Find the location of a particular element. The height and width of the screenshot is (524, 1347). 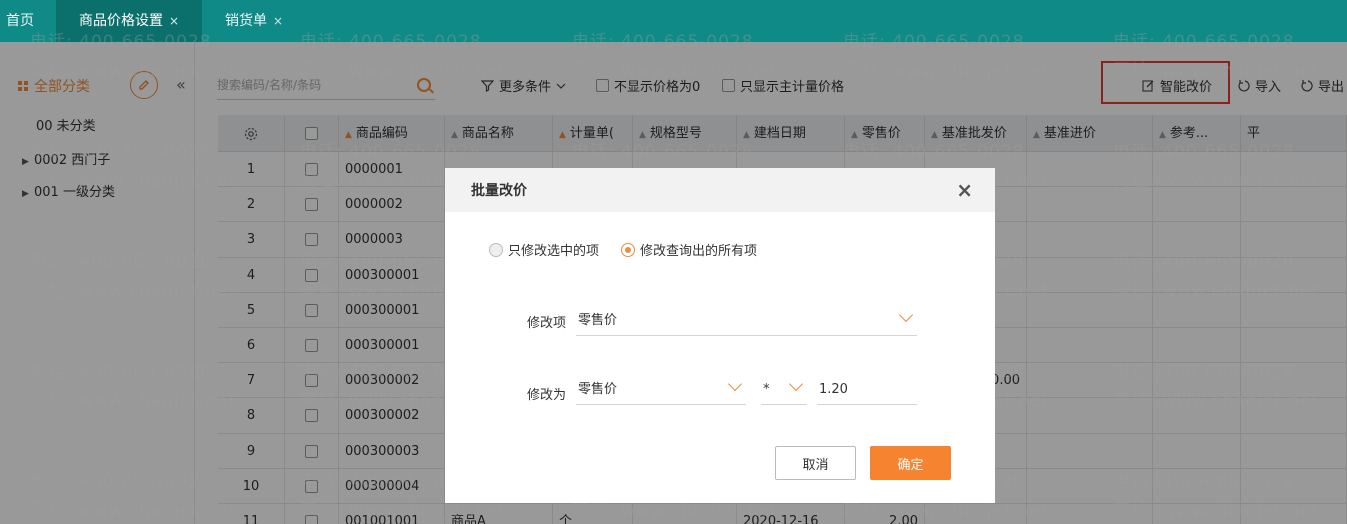

tab-price-settings: 商品价格设置 × is located at coordinates (129, 21).